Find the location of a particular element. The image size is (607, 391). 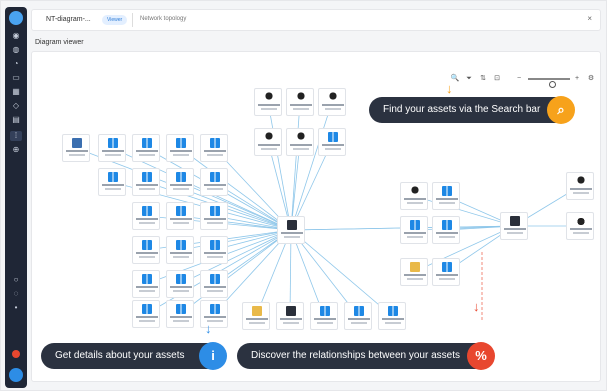

sidebar: ◉ ◍ ◔ ▭ ▦ ◇ ▤ ⁞ ⊕ ○ ◌ • is located at coordinates (16, 197).